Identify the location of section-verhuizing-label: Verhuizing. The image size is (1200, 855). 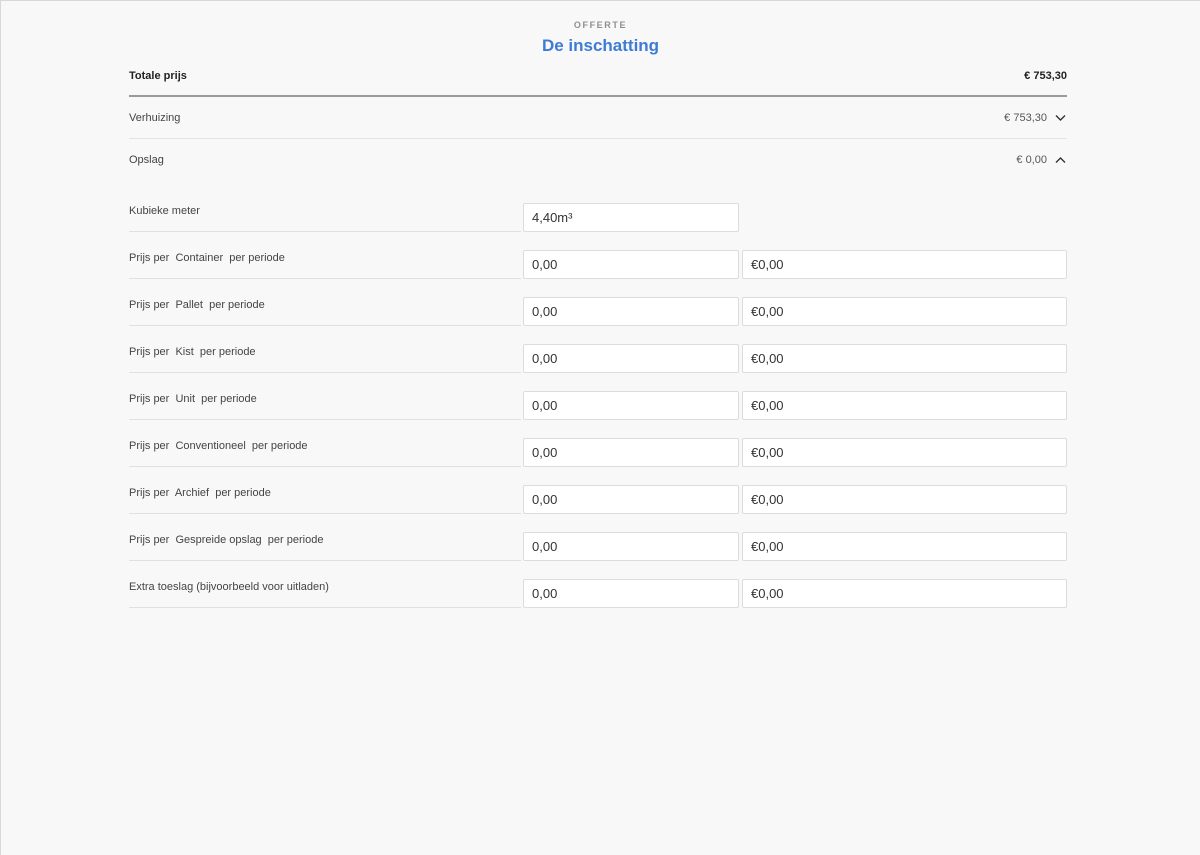
(155, 117).